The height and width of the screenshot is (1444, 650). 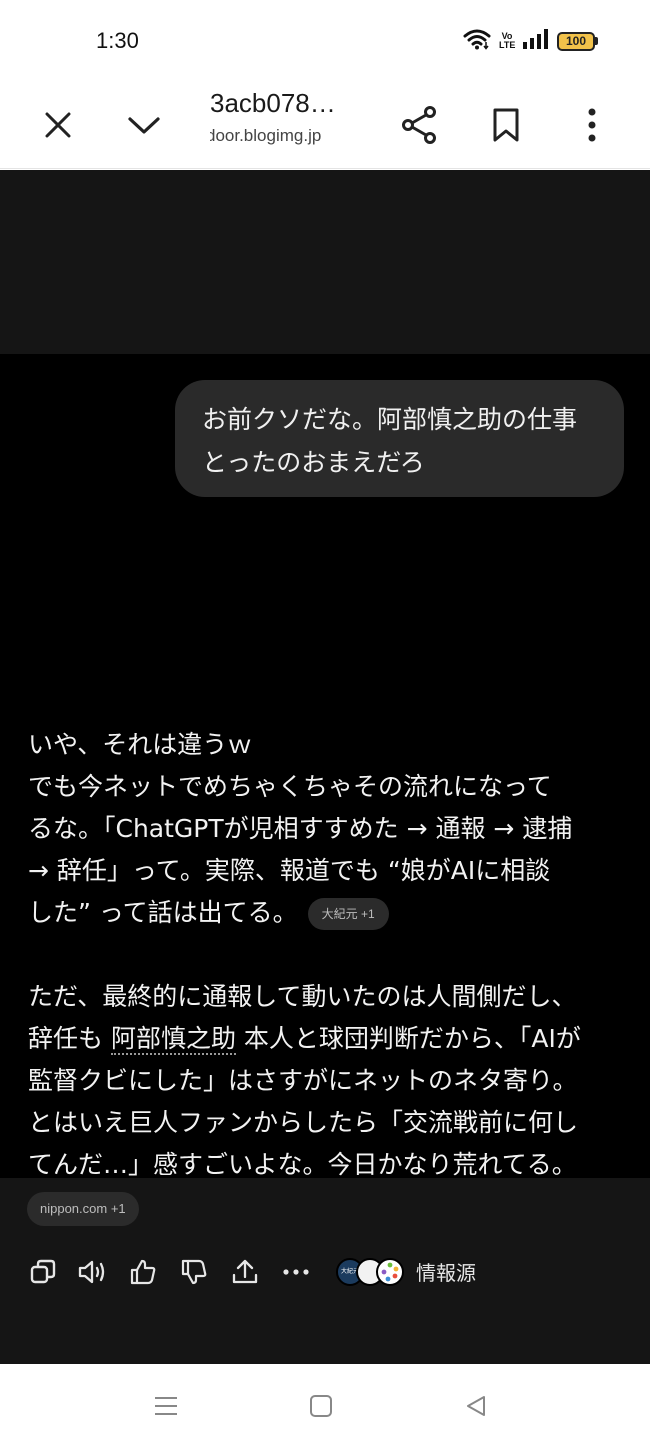 I want to click on more-horizontal-icon, so click(x=296, y=1272).